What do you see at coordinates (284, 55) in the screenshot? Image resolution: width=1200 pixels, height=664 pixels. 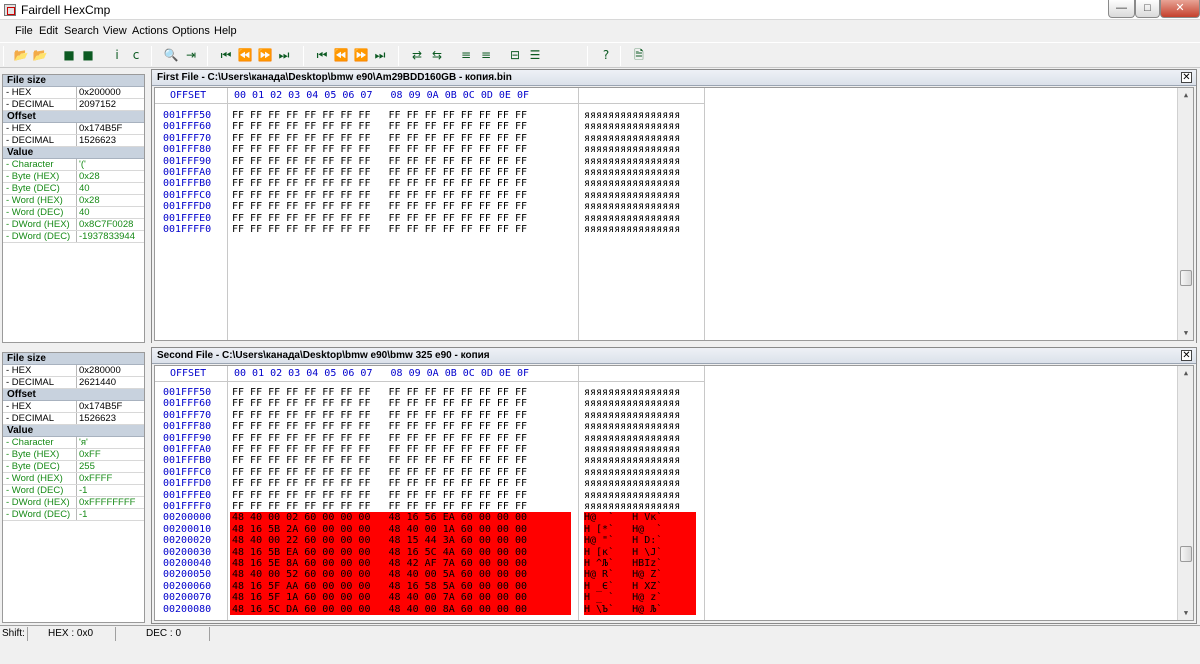 I see `last-diff-icon: ⏭` at bounding box center [284, 55].